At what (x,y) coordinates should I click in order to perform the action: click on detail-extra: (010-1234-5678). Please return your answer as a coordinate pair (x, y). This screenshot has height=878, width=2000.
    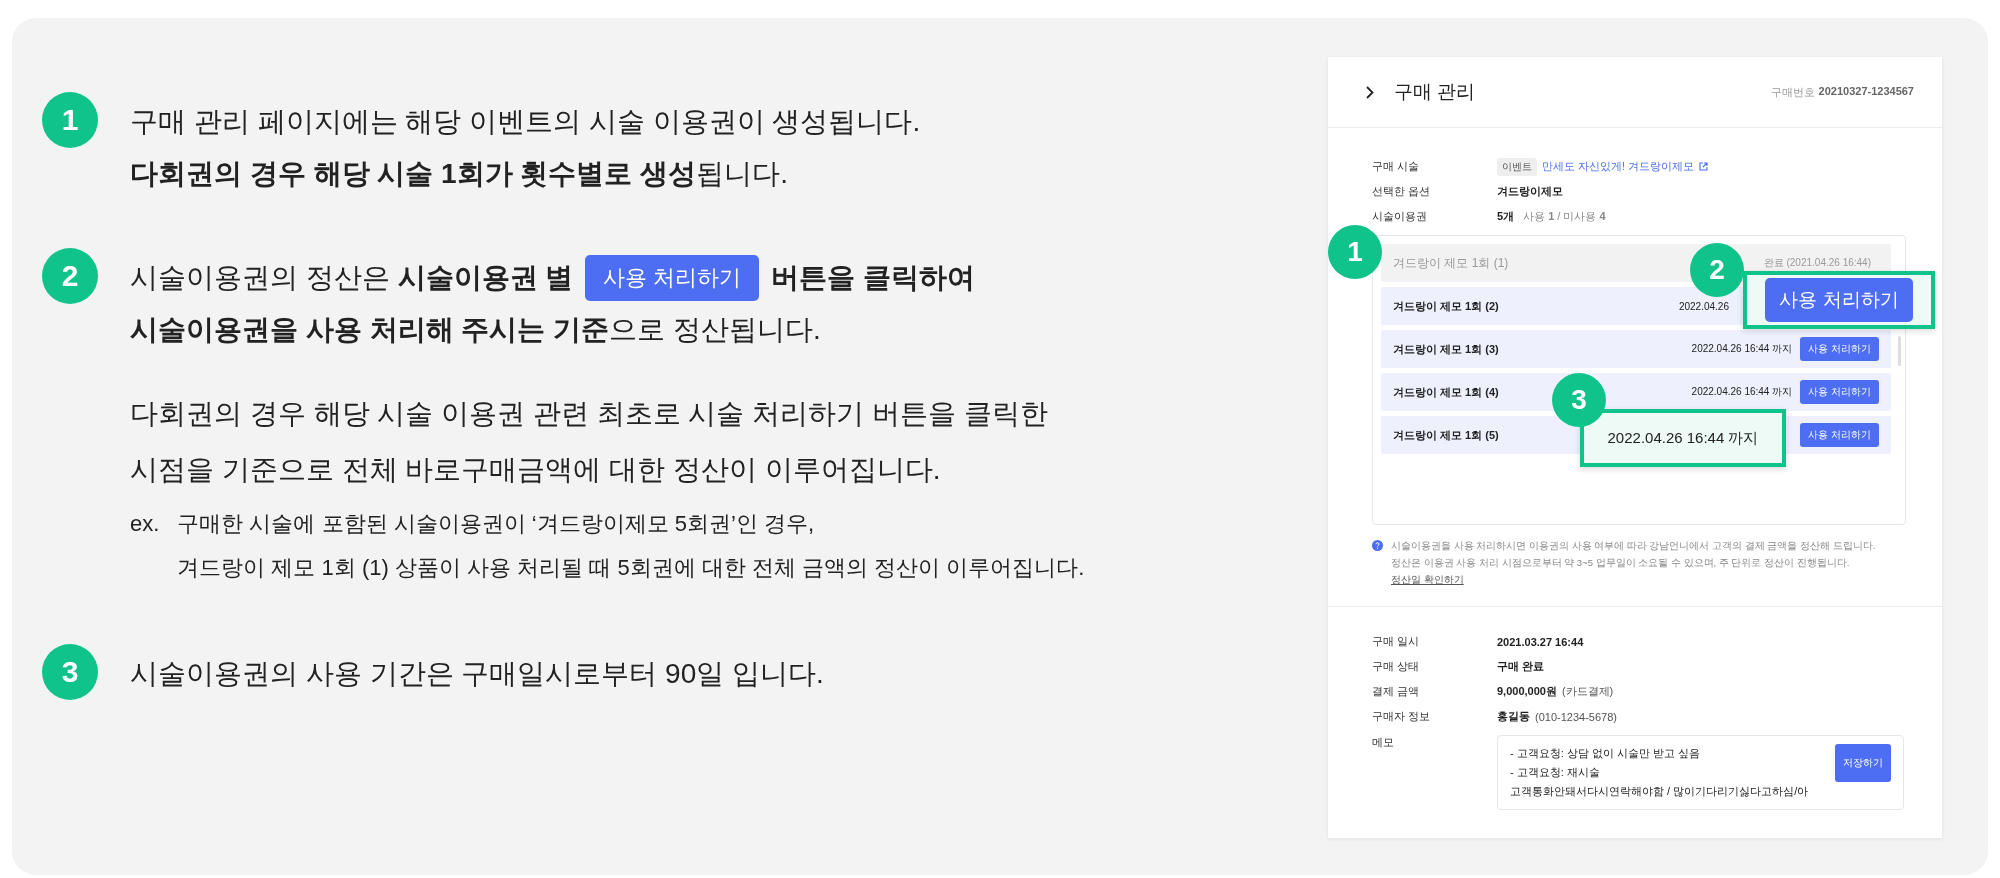
    Looking at the image, I should click on (1576, 716).